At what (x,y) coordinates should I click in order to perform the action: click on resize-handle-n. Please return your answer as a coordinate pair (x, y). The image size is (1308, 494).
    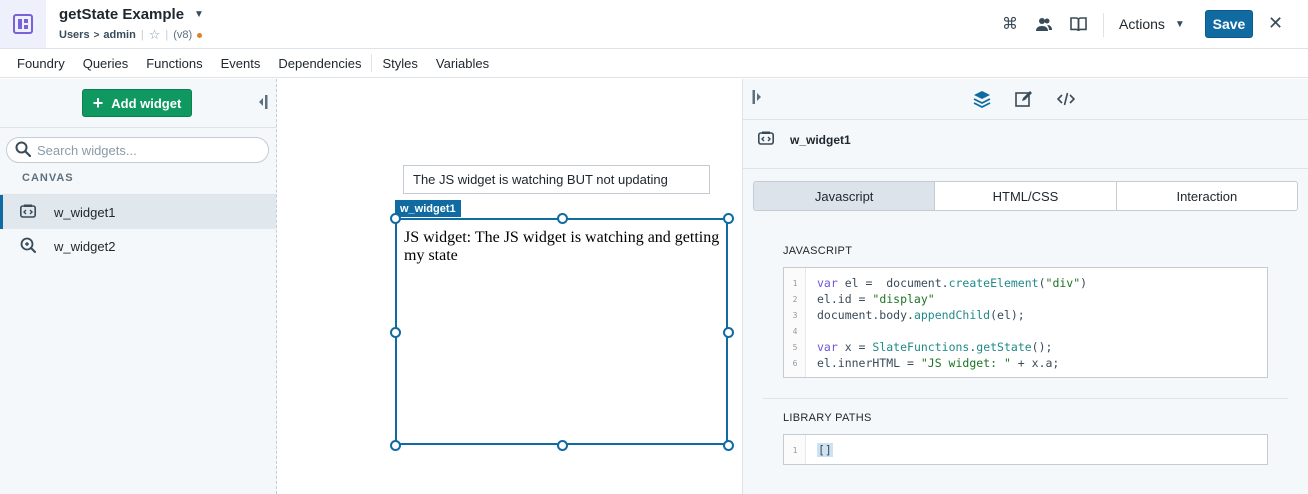
    Looking at the image, I should click on (562, 218).